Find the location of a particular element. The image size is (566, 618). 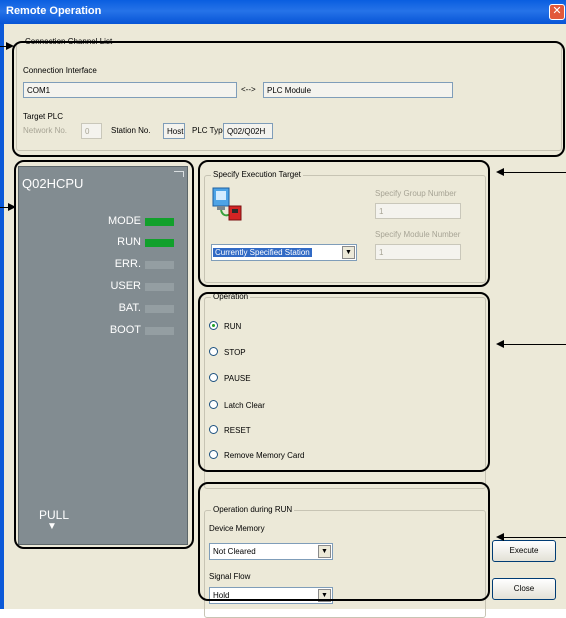

callout-box-target is located at coordinates (344, 223).